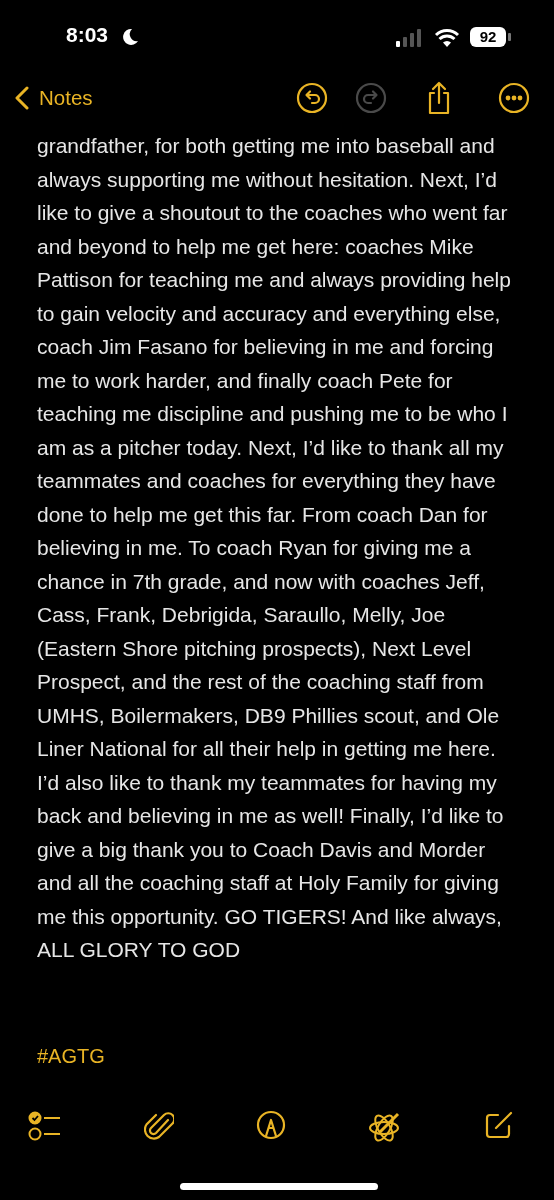 The height and width of the screenshot is (1200, 554). I want to click on share-button, so click(439, 98).